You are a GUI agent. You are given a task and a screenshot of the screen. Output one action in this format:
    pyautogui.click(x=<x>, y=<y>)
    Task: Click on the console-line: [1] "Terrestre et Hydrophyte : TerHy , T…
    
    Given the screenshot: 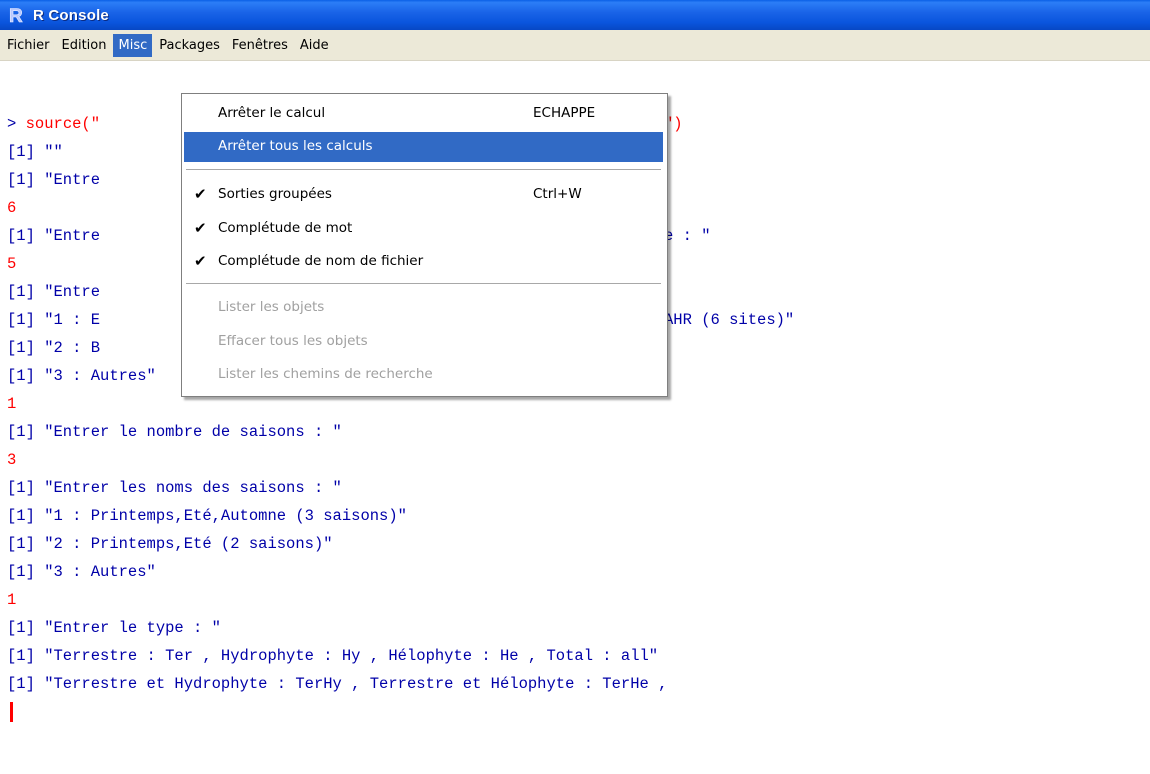 What is the action you would take?
    pyautogui.click(x=337, y=684)
    